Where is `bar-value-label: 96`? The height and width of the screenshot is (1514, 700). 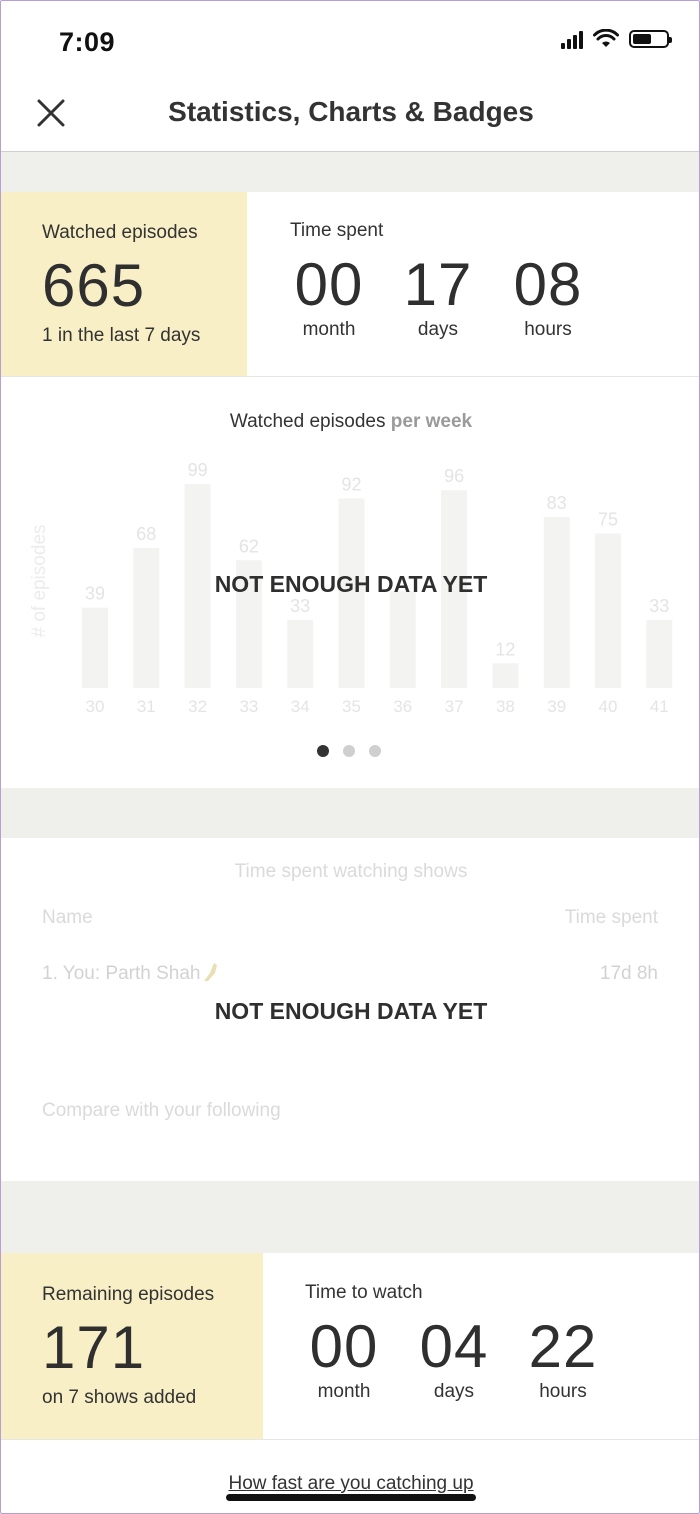
bar-value-label: 96 is located at coordinates (454, 476).